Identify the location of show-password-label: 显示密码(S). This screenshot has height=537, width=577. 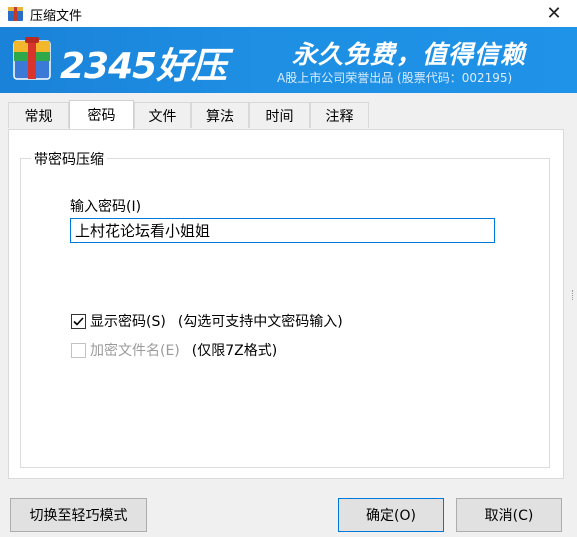
(128, 322).